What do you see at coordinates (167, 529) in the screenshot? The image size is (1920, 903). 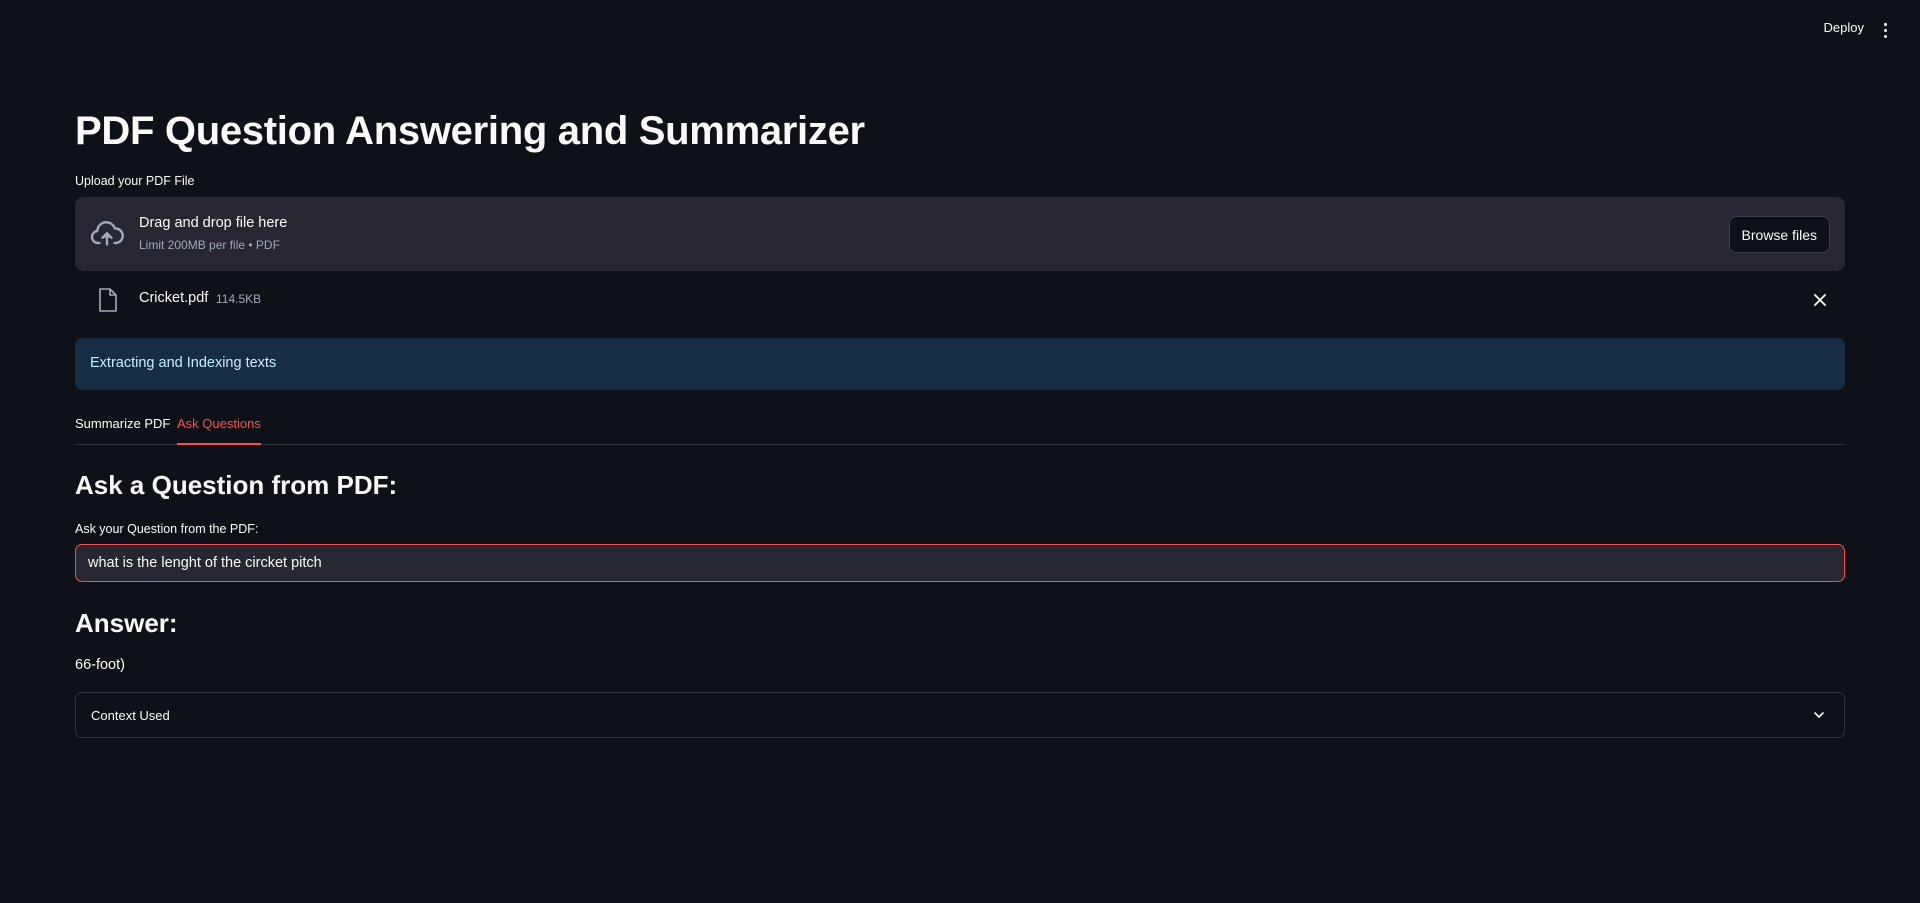 I see `question-input-label: Ask your Question from the PDF:` at bounding box center [167, 529].